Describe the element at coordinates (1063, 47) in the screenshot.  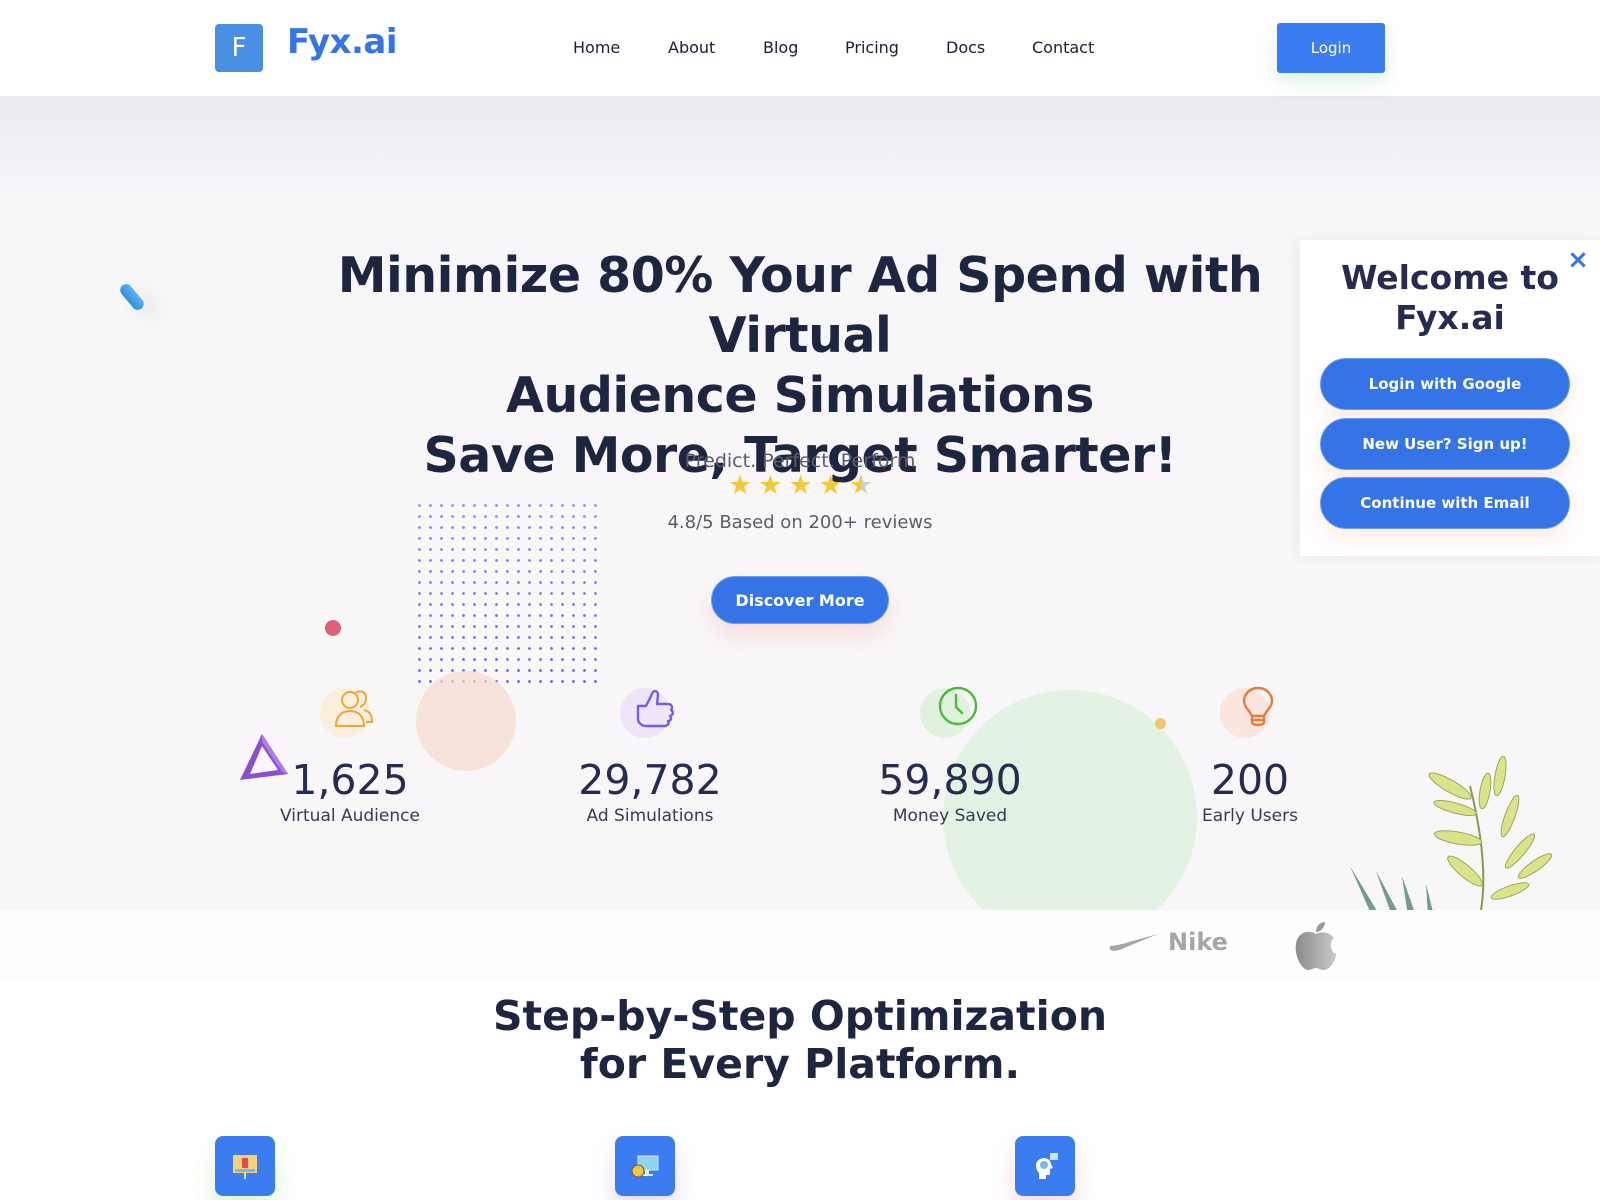
I see `nav-contact: Contact` at that location.